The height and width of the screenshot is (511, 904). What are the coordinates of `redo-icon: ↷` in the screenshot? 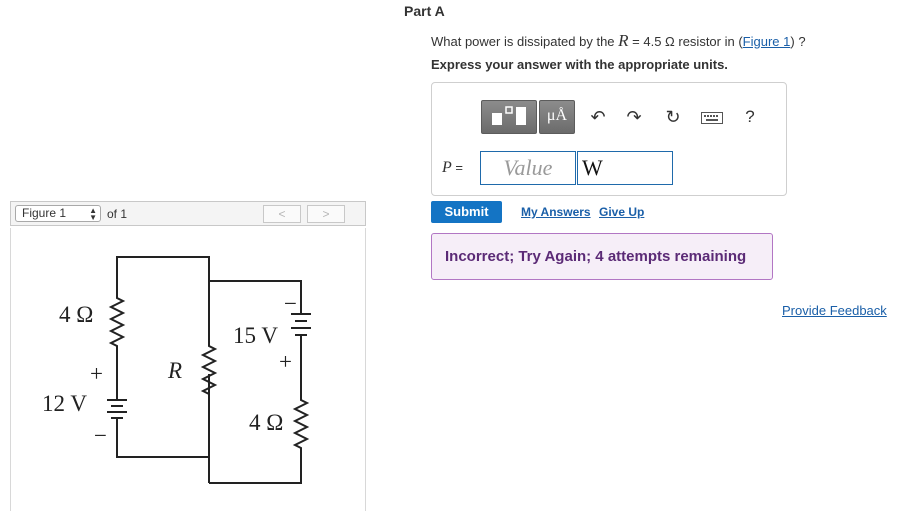 It's located at (634, 117).